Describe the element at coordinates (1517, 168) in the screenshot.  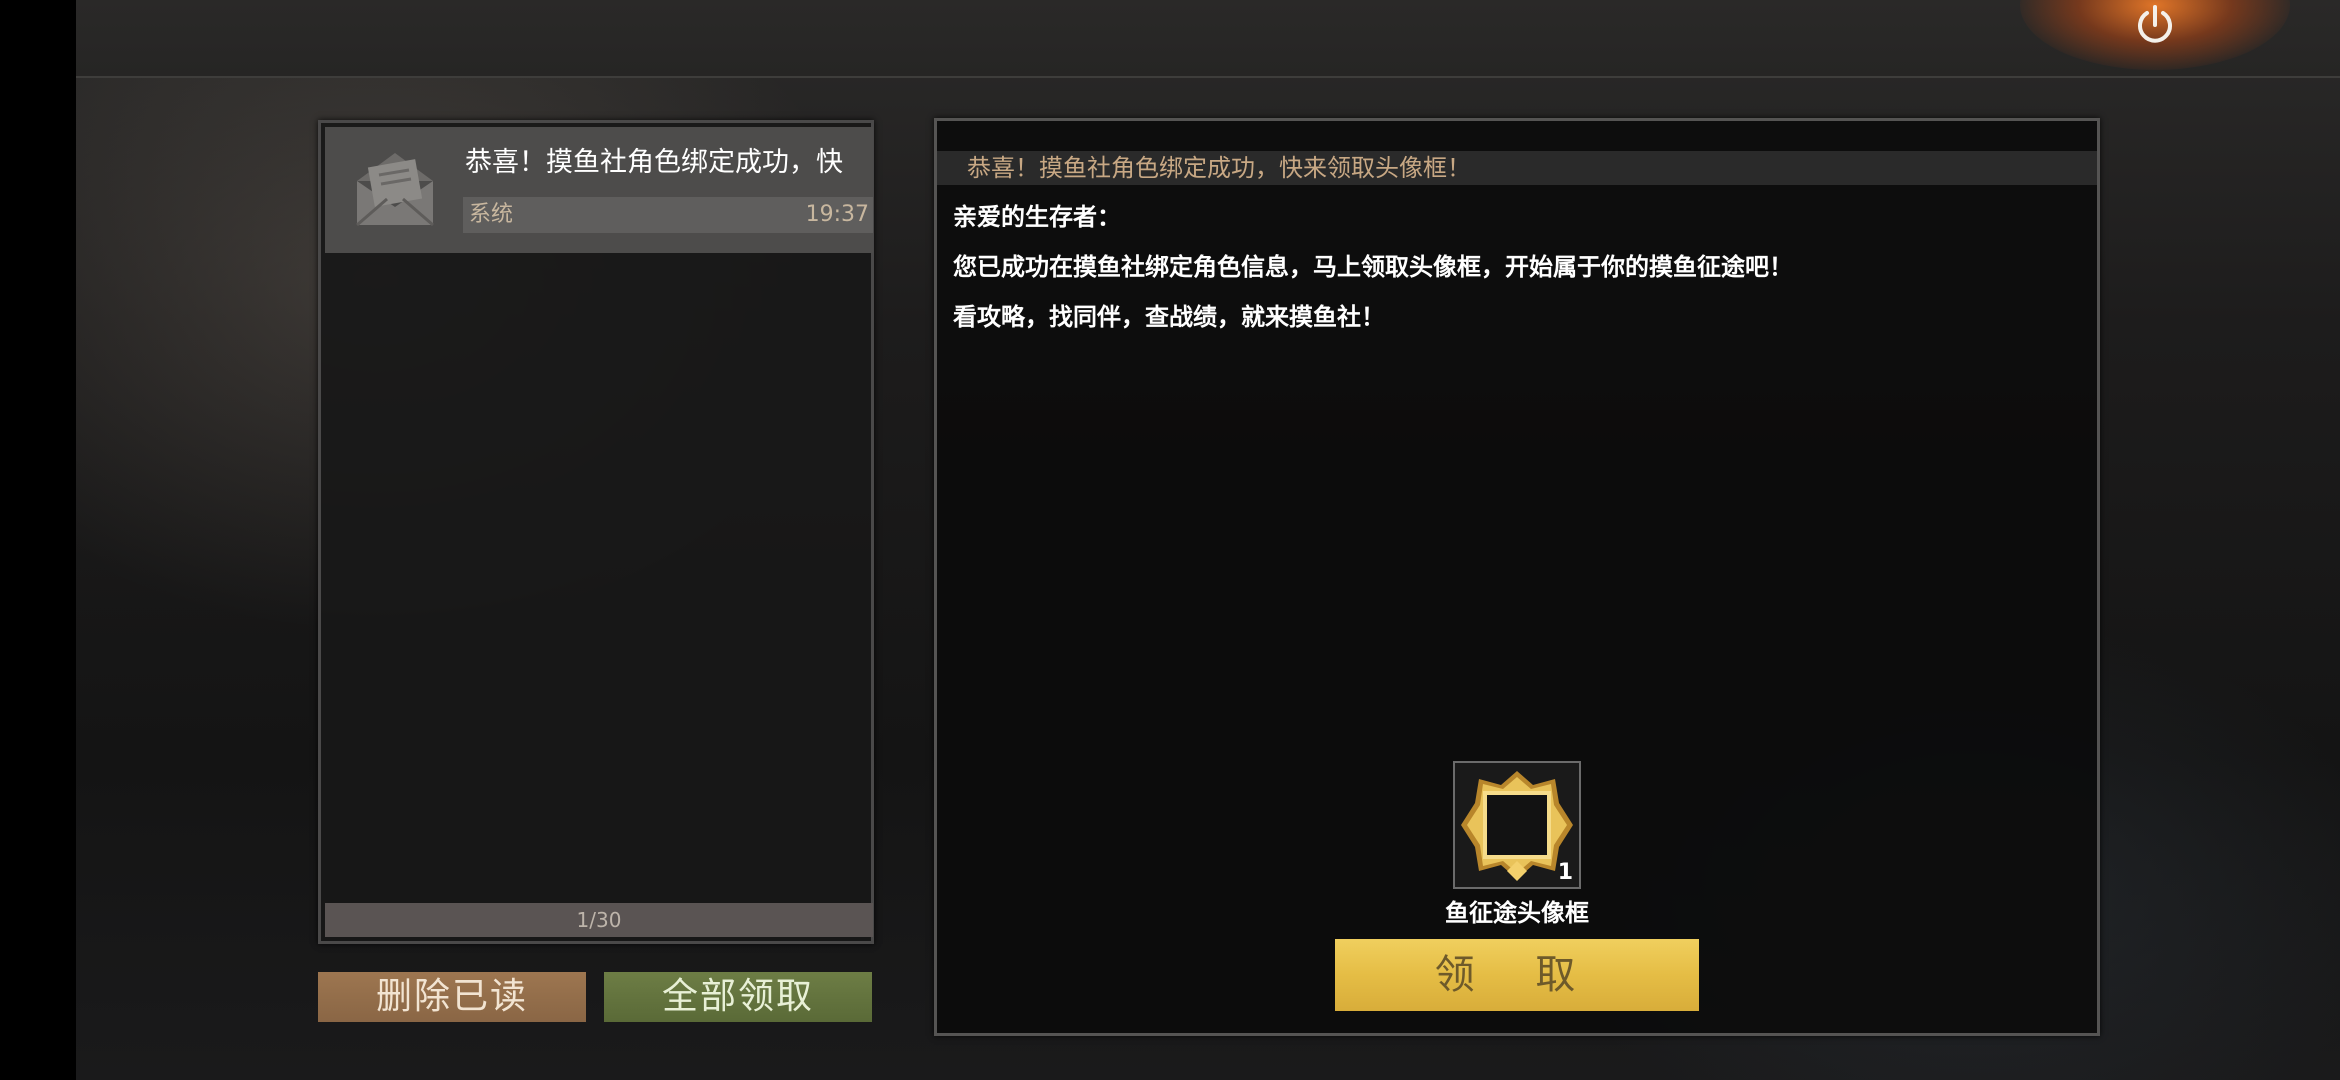
I see `mail-detail-title-bar: 恭喜！摸鱼社角色绑定成功，快来领取头像框！` at that location.